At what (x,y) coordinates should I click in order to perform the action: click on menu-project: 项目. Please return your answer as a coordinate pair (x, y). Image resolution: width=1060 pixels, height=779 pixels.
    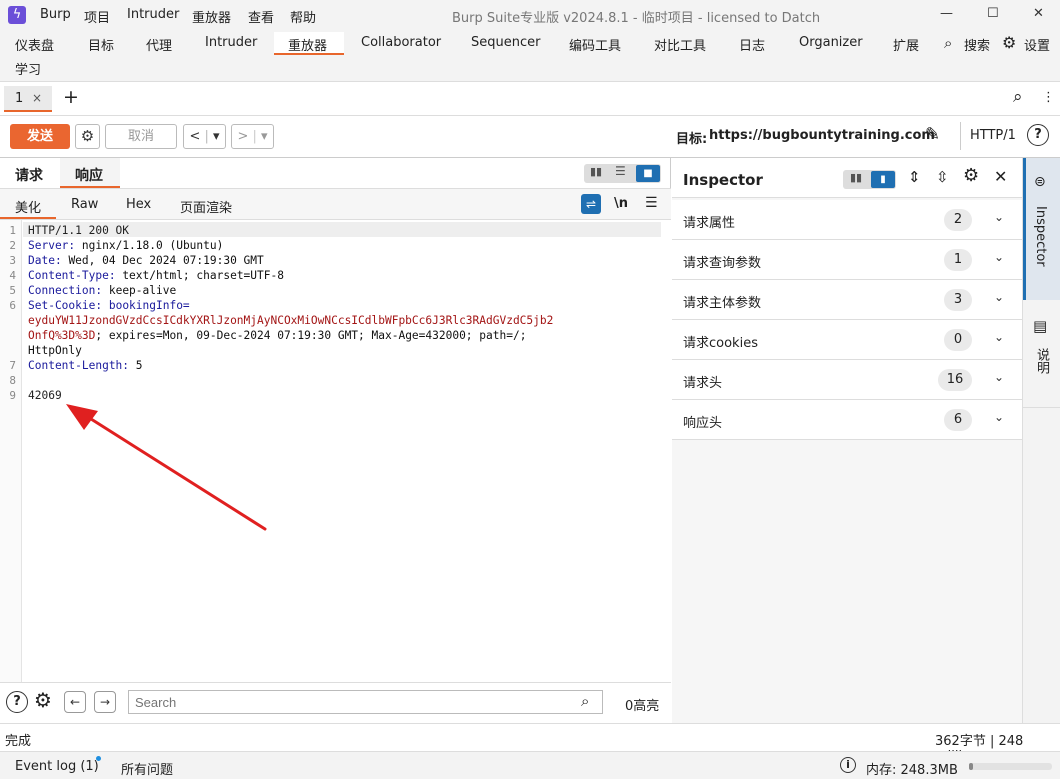
    Looking at the image, I should click on (97, 16).